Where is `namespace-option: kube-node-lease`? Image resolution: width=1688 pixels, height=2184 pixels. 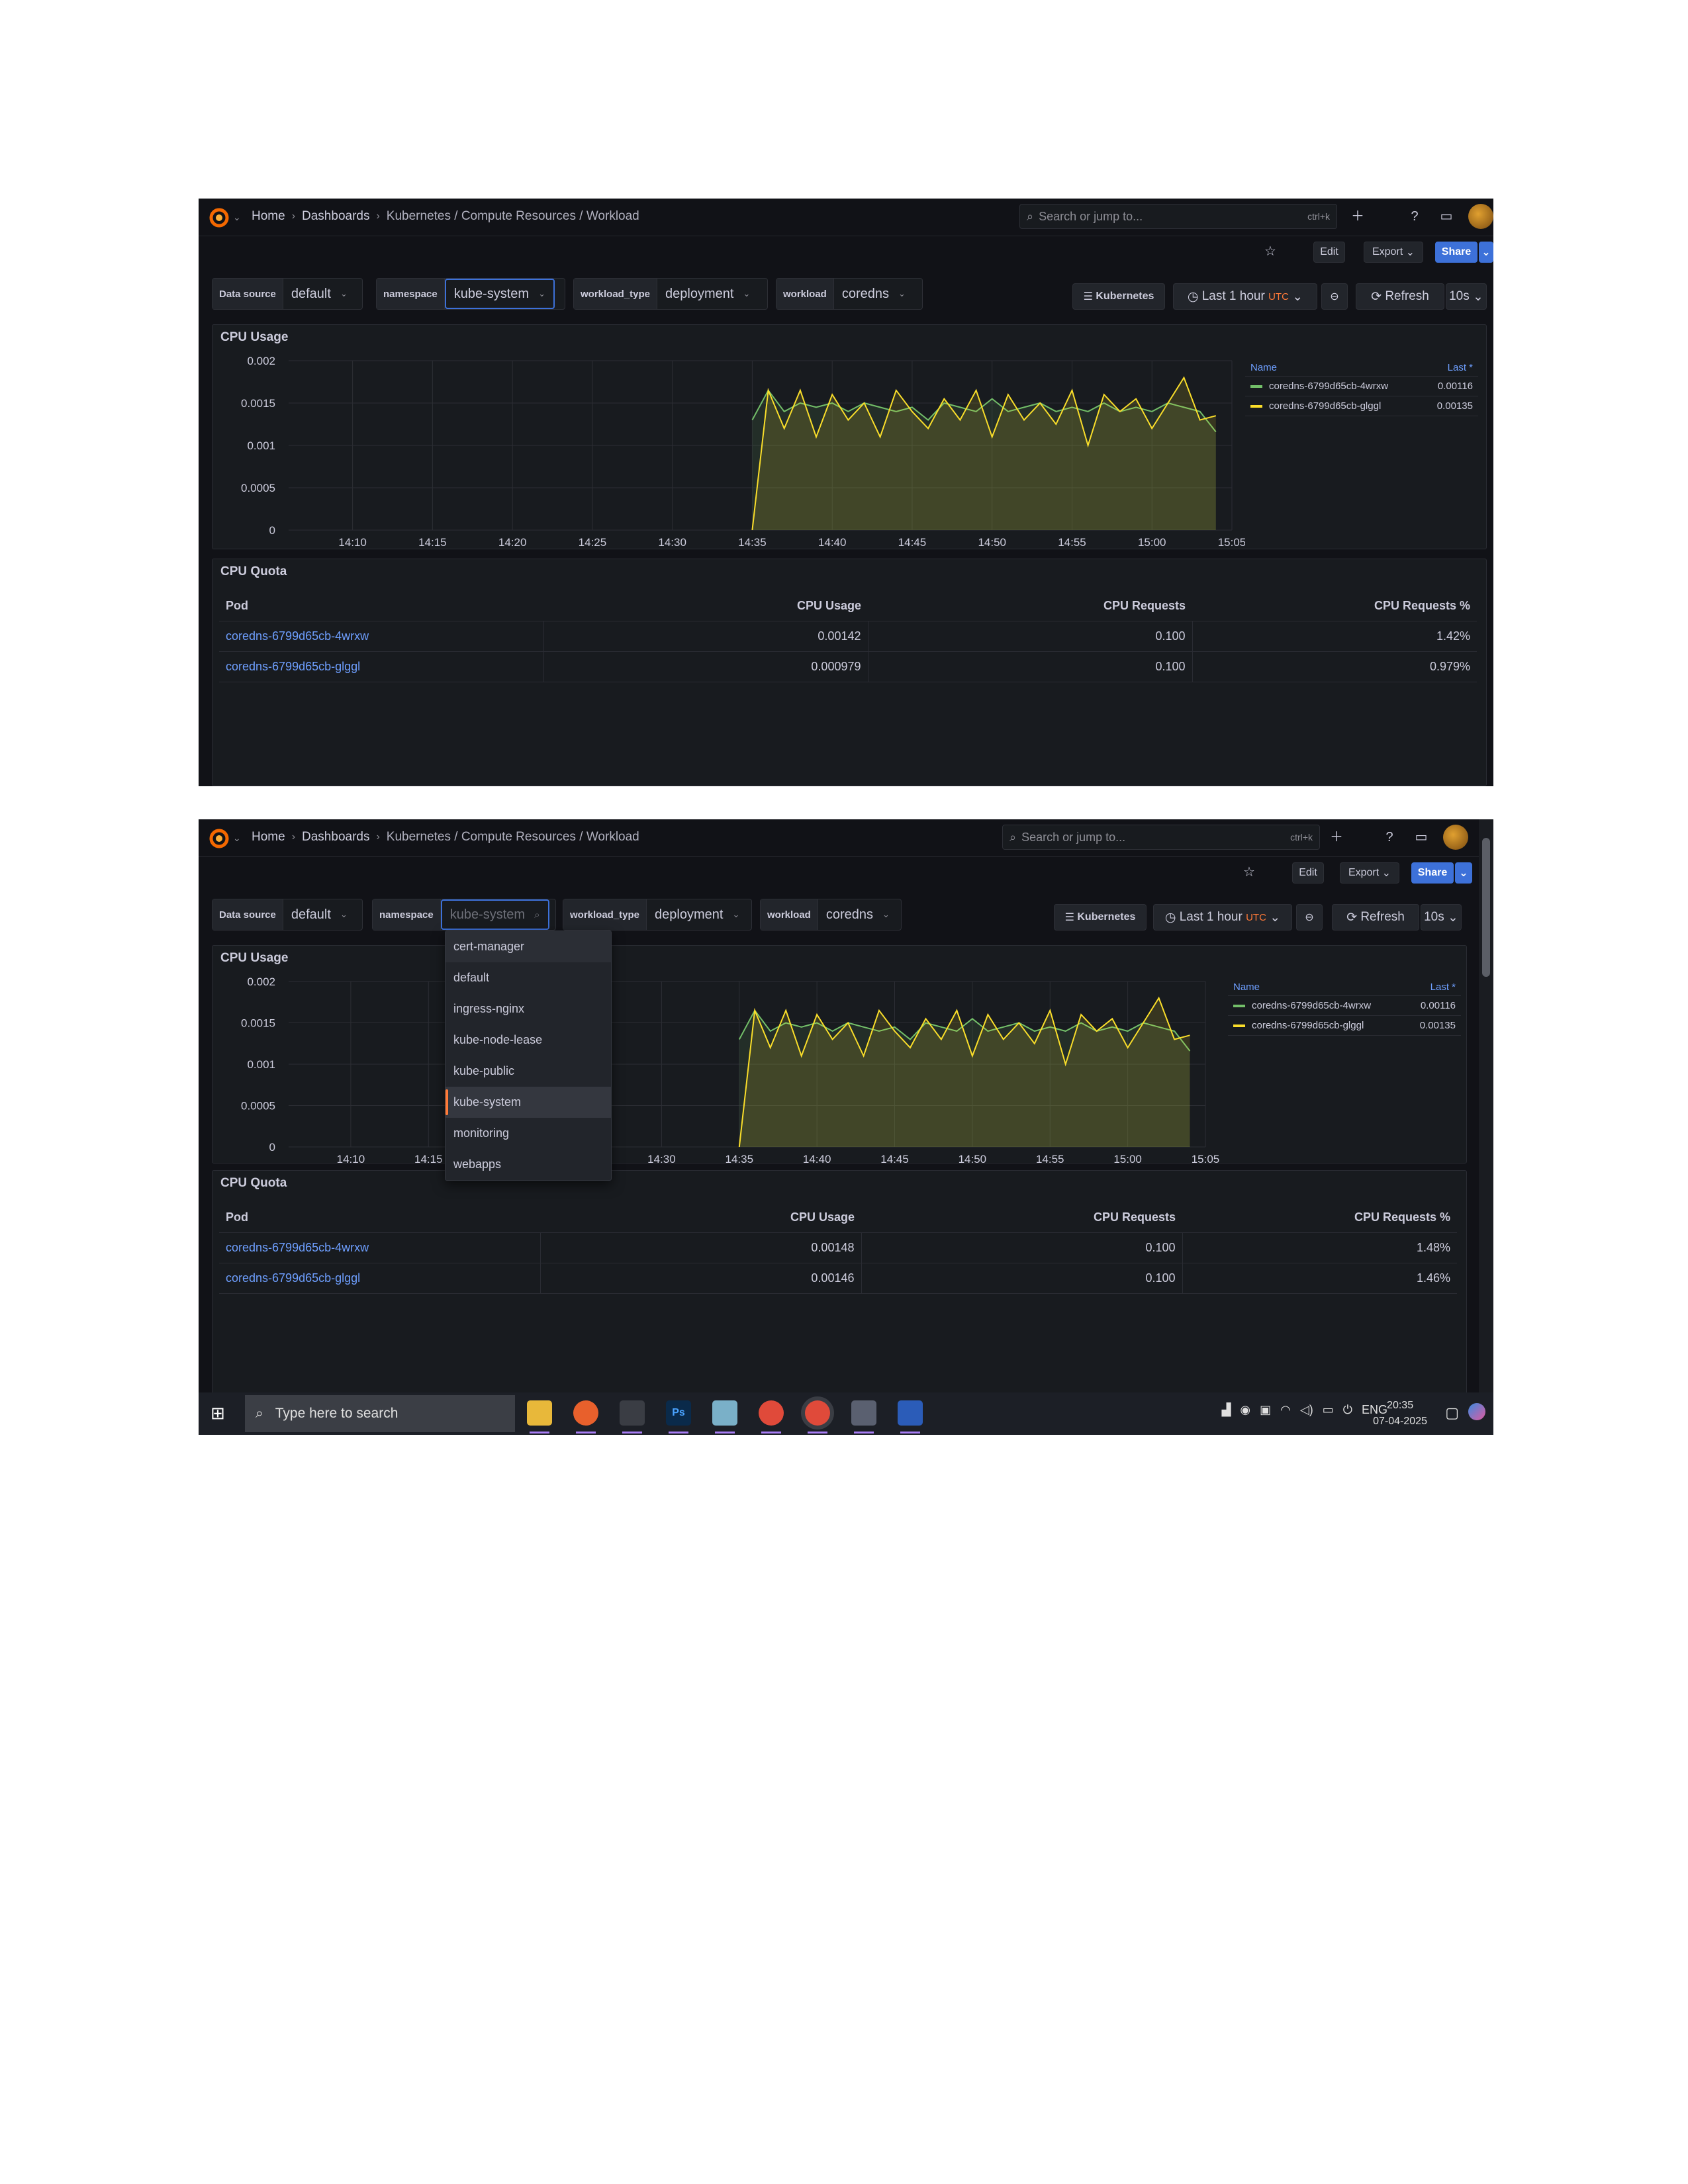
namespace-option: kube-node-lease is located at coordinates (528, 1040).